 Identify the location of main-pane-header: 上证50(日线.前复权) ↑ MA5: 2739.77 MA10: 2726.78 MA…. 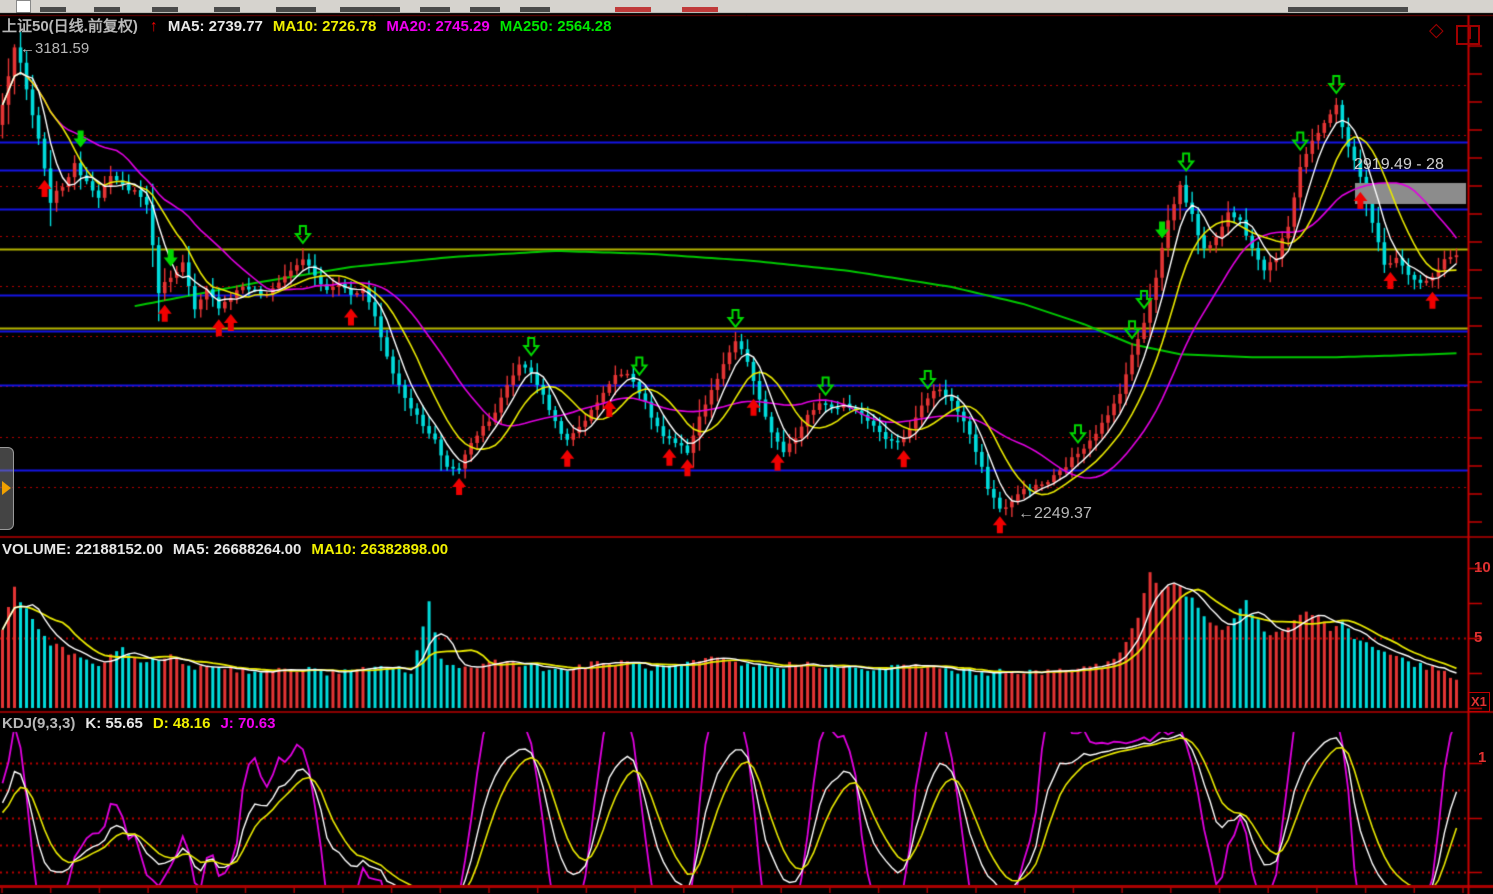
(311, 26).